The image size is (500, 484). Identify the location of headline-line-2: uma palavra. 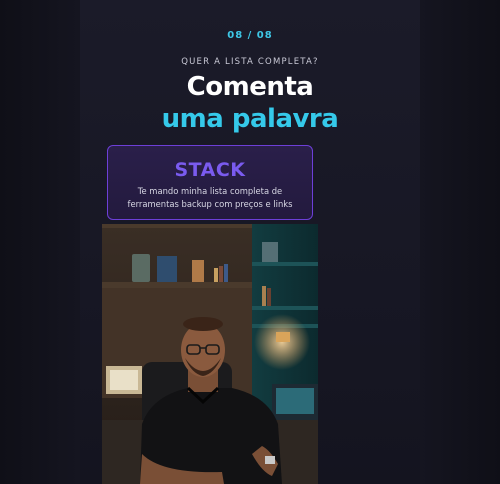
(250, 119).